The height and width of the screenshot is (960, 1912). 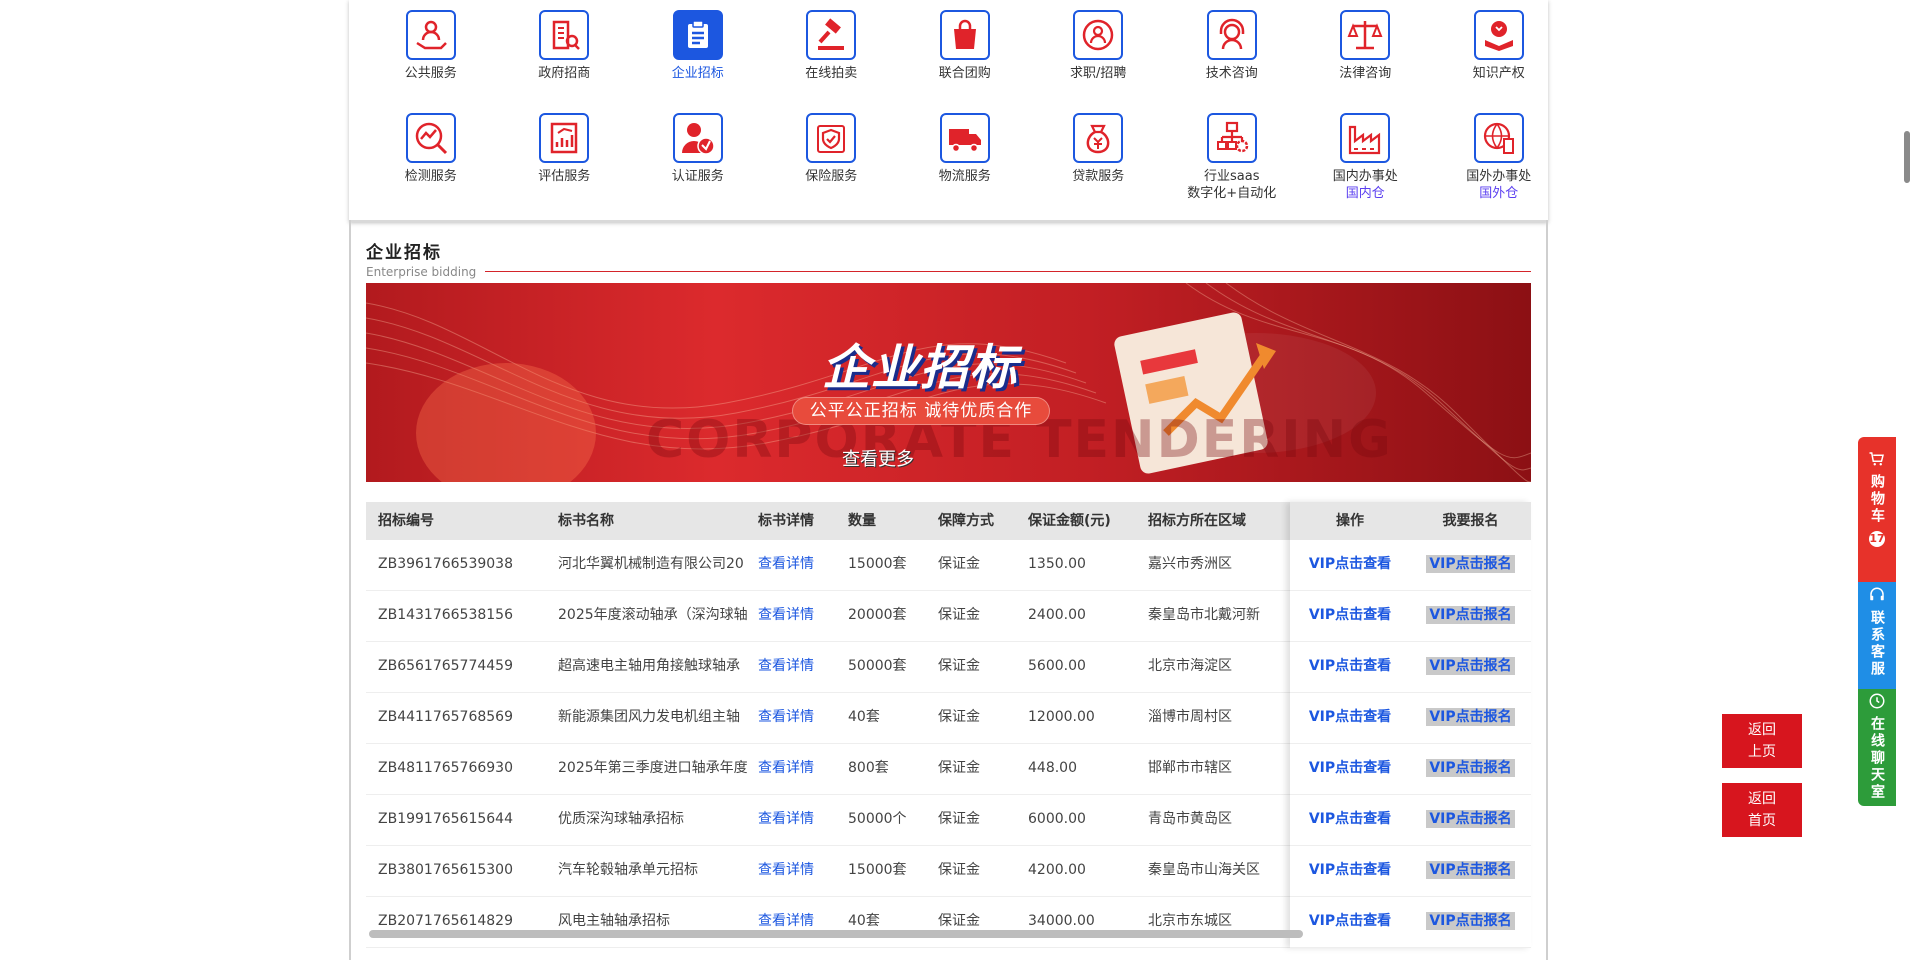 I want to click on category-item: 法律咨询, so click(x=1366, y=61).